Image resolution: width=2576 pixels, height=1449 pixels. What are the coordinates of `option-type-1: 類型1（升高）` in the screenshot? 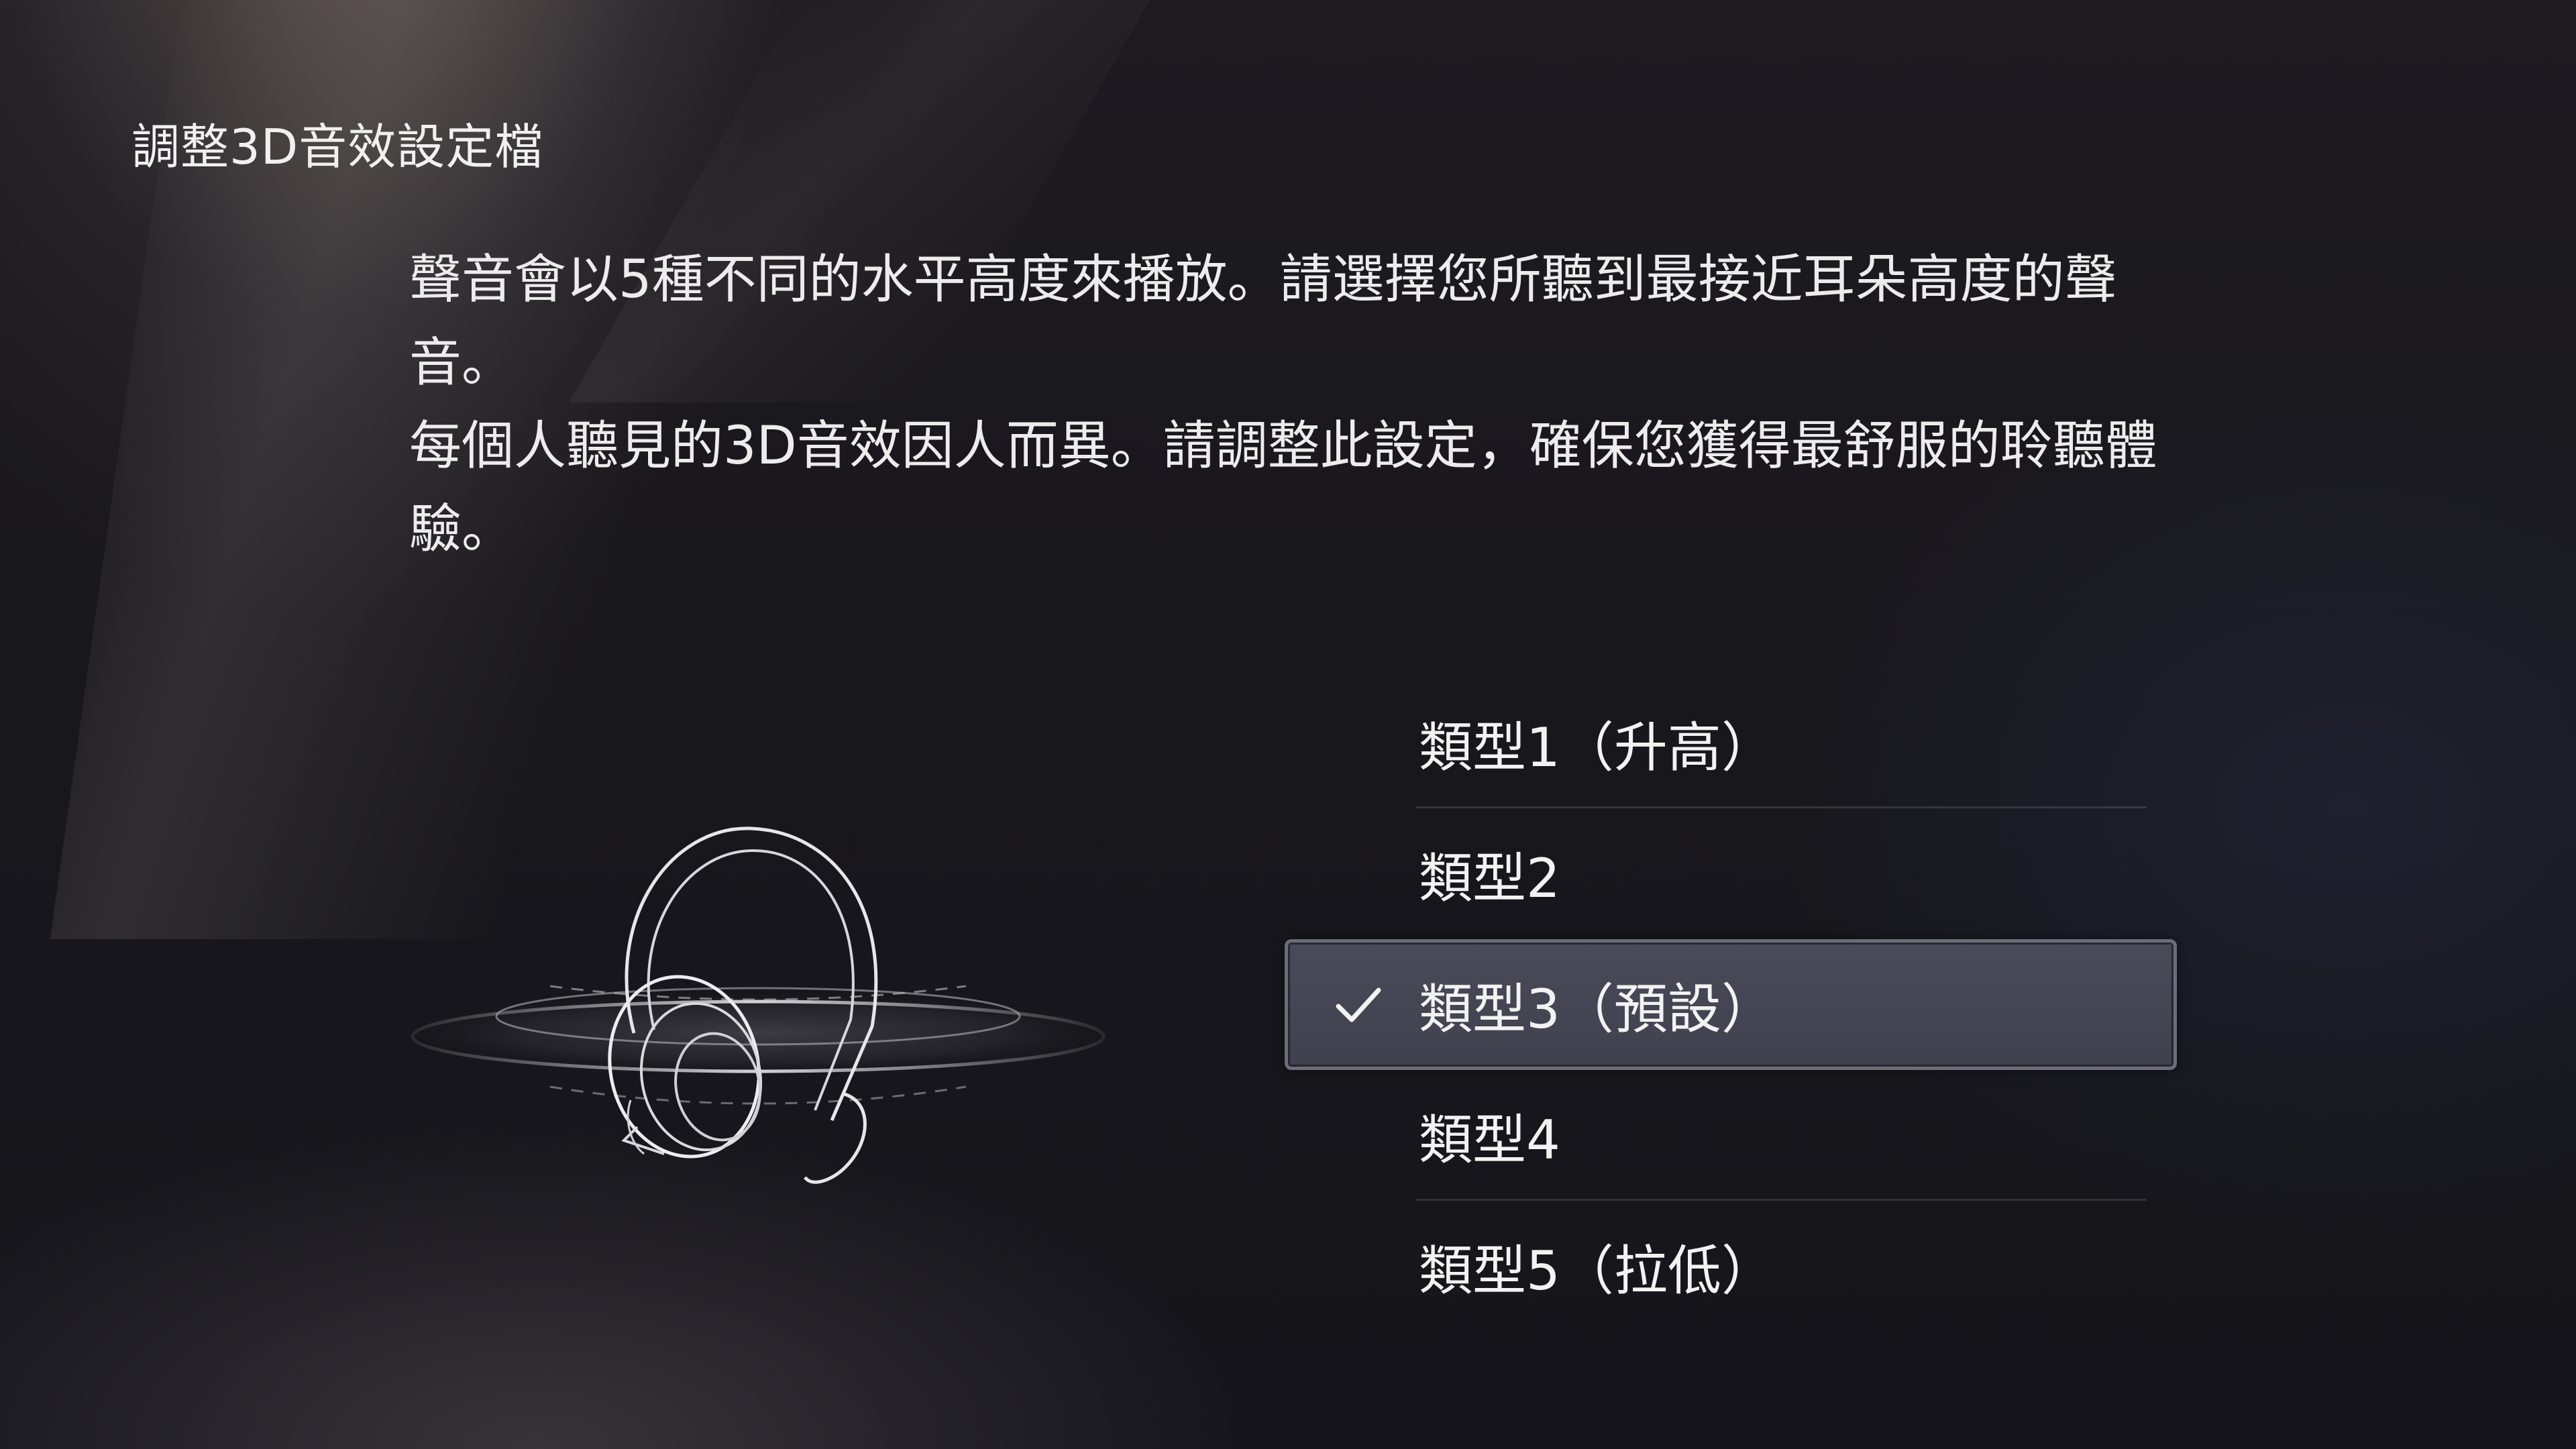 It's located at (1731, 743).